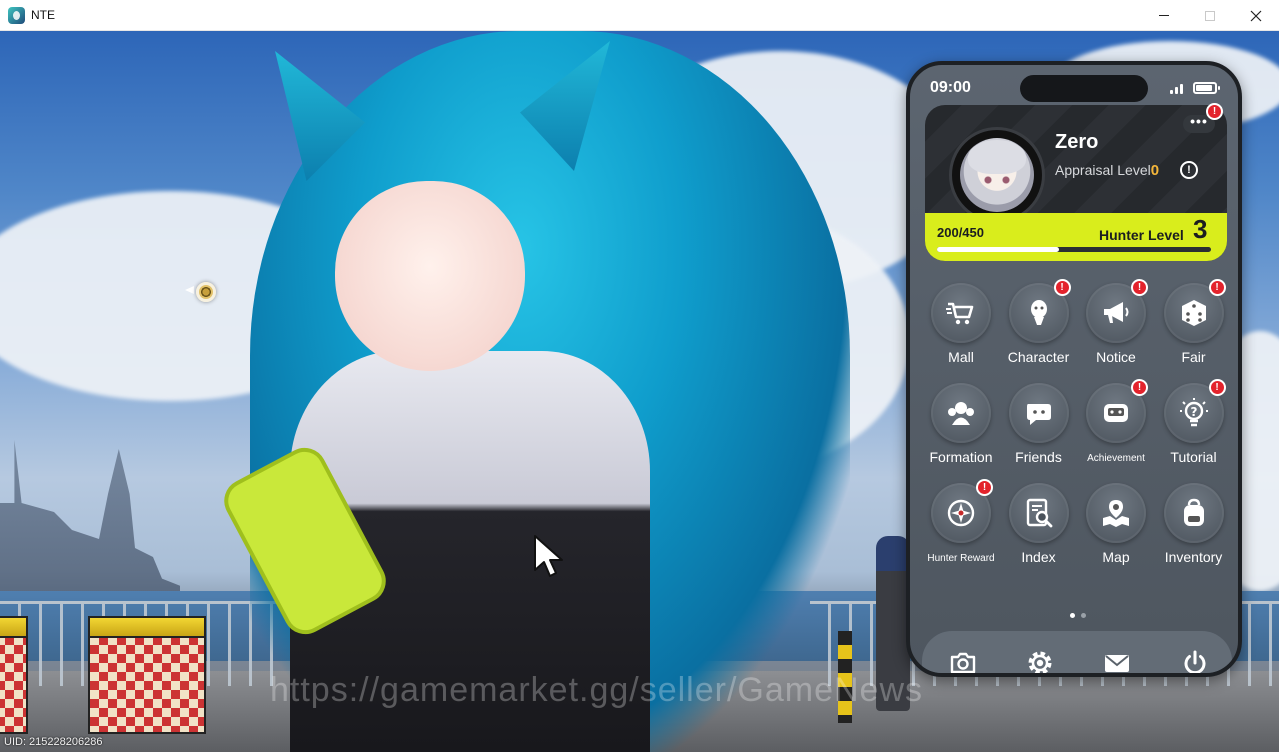 The width and height of the screenshot is (1279, 752). I want to click on character-face, so click(430, 276).